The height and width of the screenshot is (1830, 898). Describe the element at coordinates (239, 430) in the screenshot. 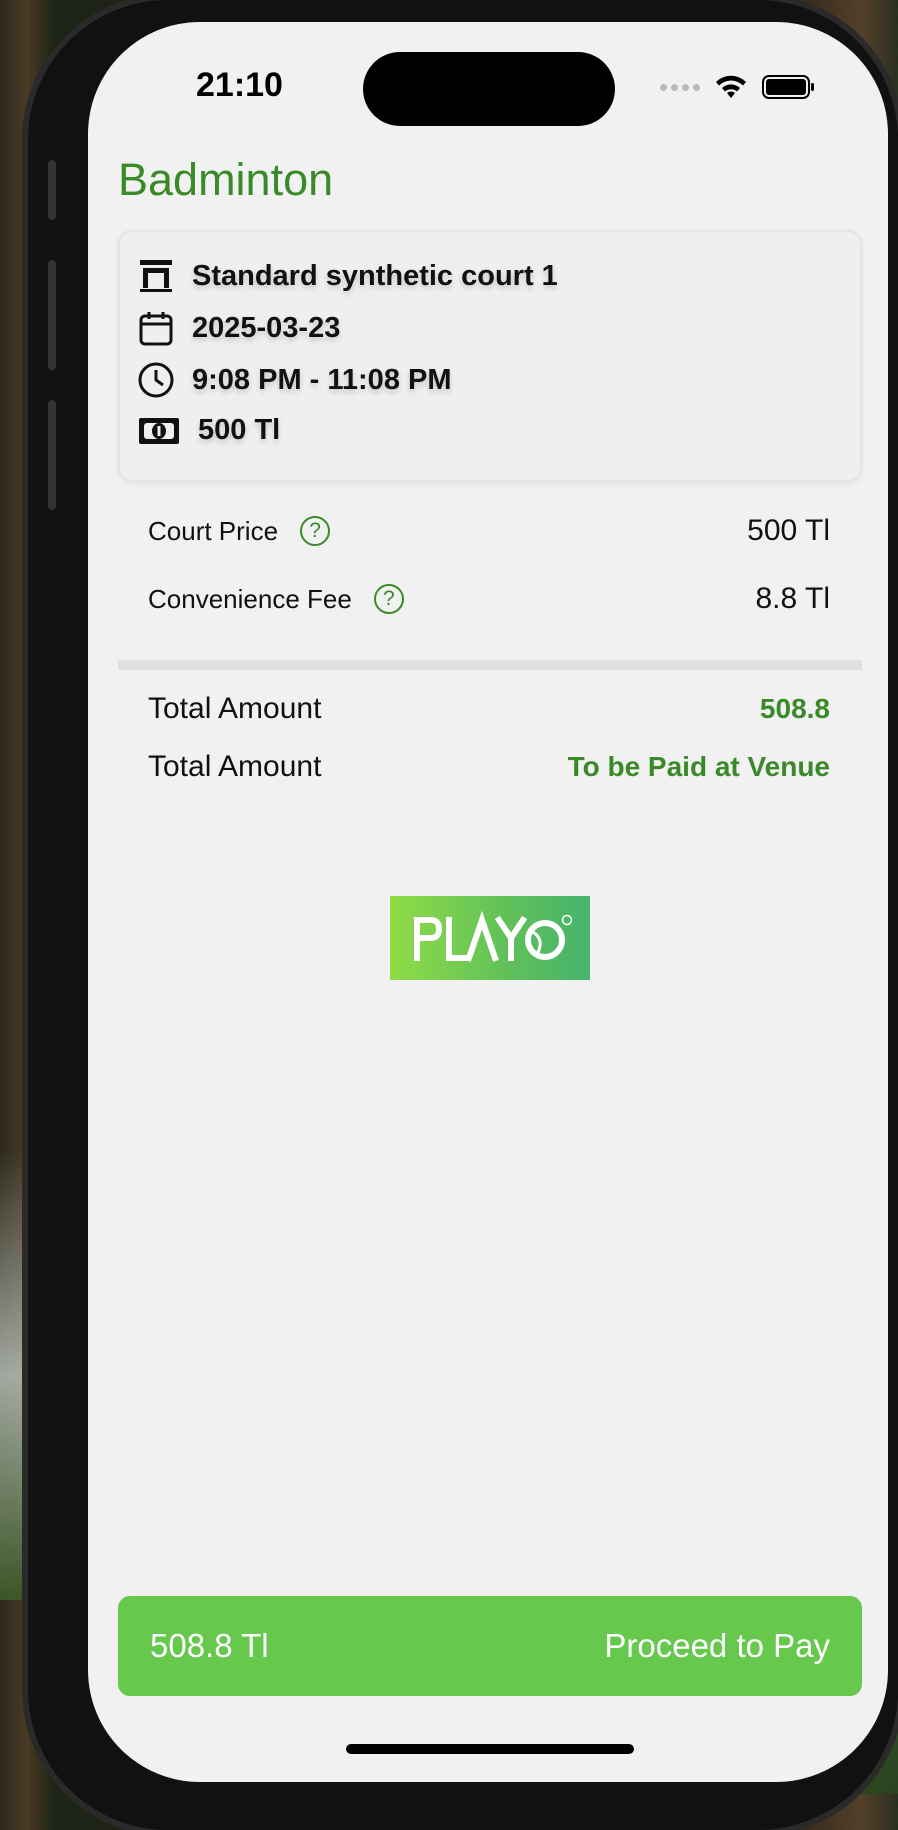

I see `booking-price: 500 Tl` at that location.